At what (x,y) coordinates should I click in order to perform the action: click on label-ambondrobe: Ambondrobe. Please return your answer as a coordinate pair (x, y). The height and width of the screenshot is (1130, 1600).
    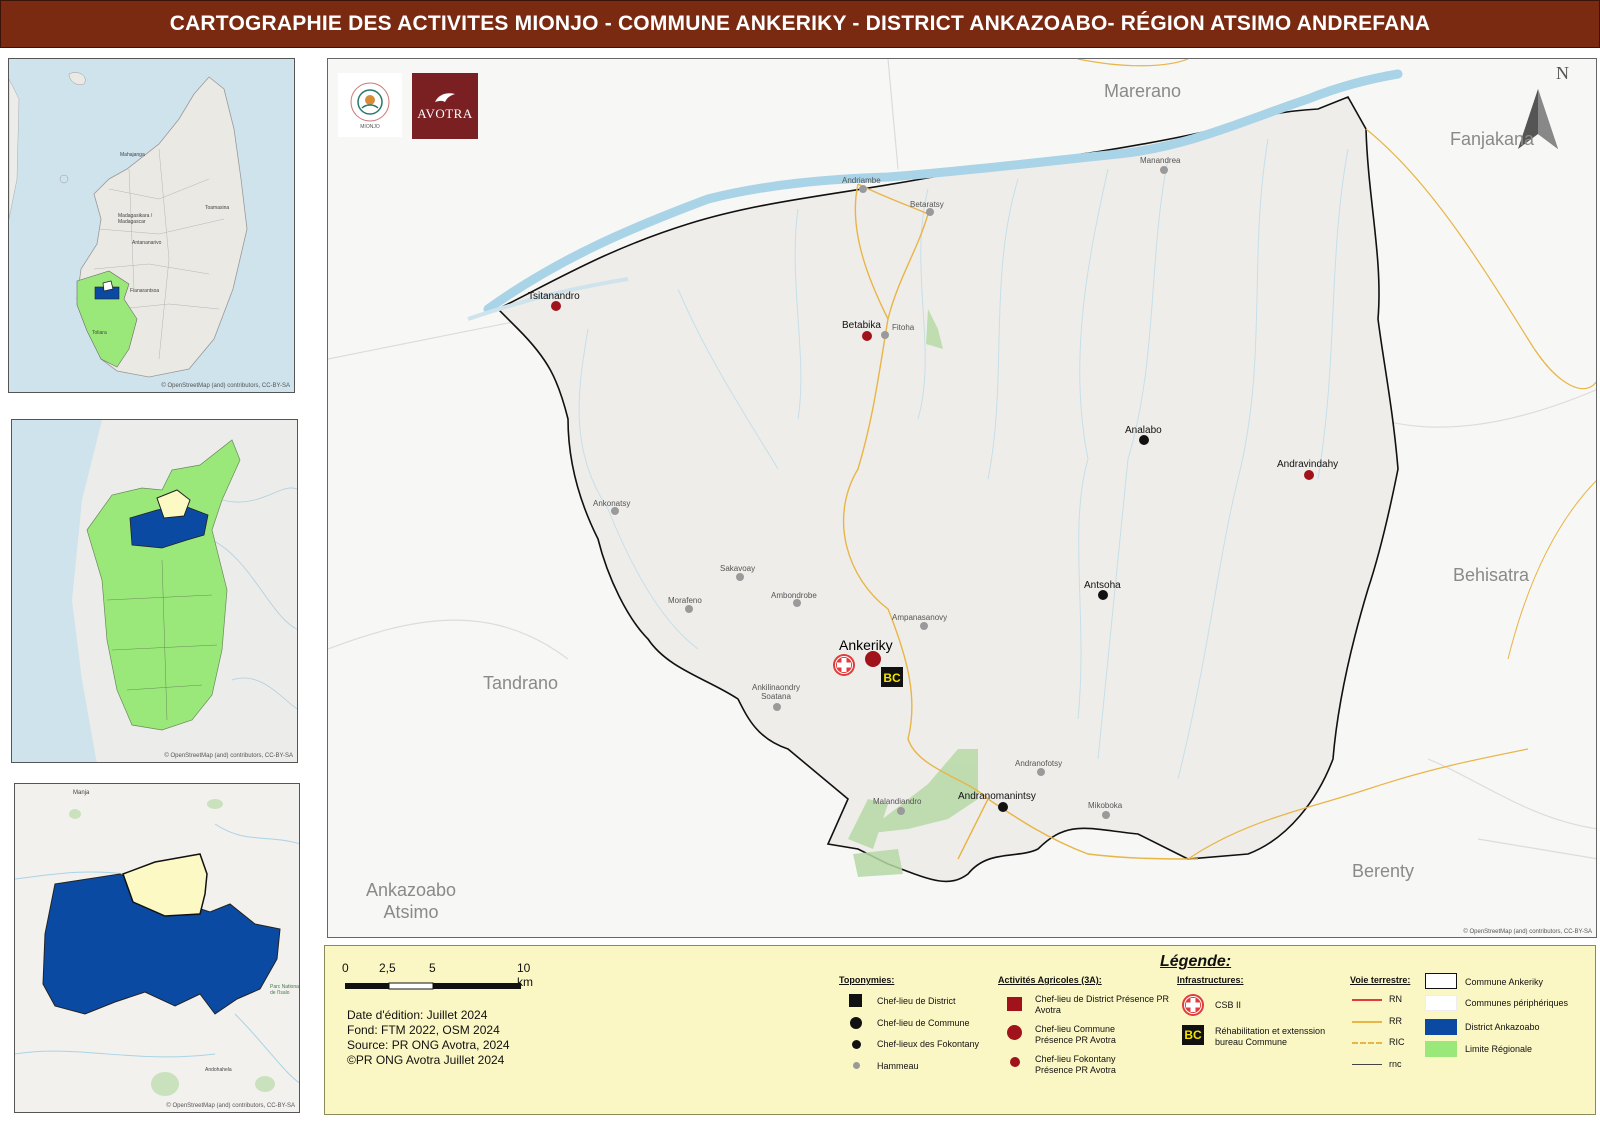
    Looking at the image, I should click on (794, 595).